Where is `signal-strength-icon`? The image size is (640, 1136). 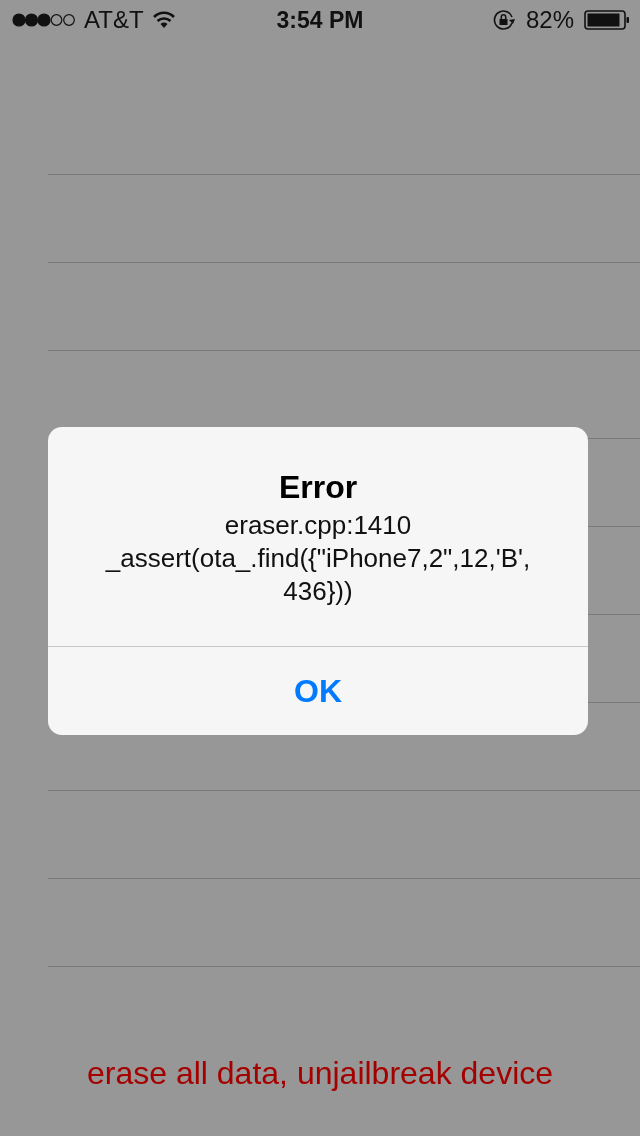 signal-strength-icon is located at coordinates (44, 20).